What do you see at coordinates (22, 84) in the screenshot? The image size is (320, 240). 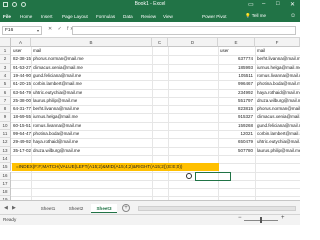 I see `cell-user: 61-20-15` at bounding box center [22, 84].